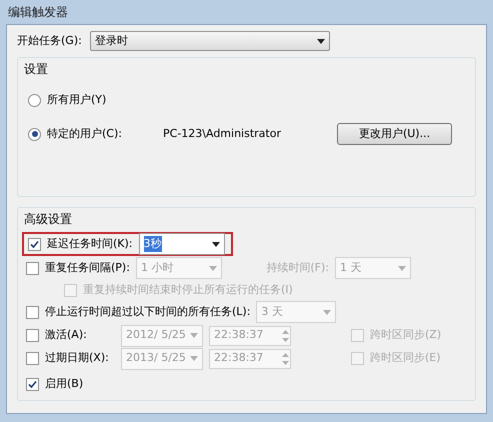 The width and height of the screenshot is (493, 422). Describe the element at coordinates (48, 219) in the screenshot. I see `group-title: 高级设置` at that location.